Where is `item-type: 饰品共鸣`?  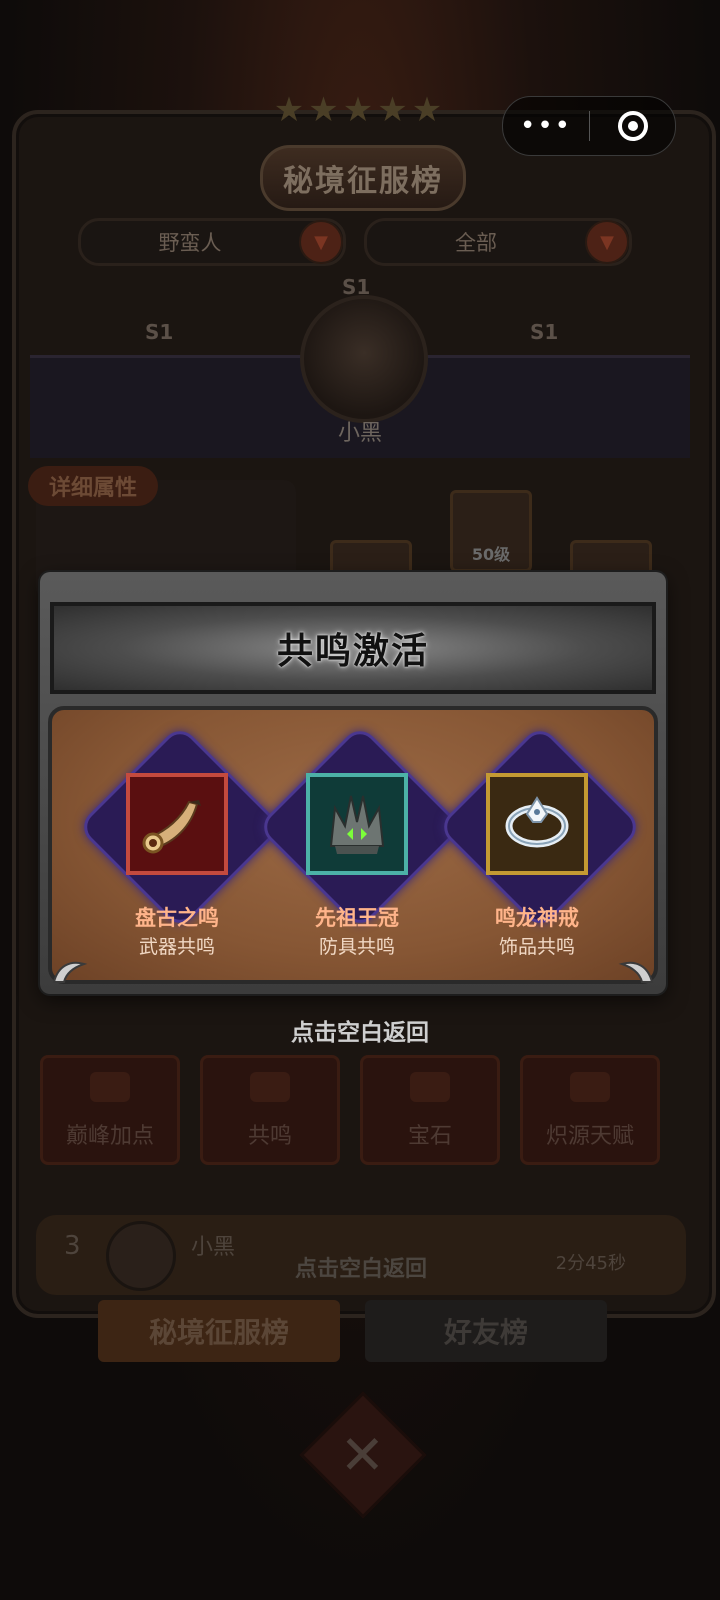
item-type: 饰品共鸣 is located at coordinates (536, 947).